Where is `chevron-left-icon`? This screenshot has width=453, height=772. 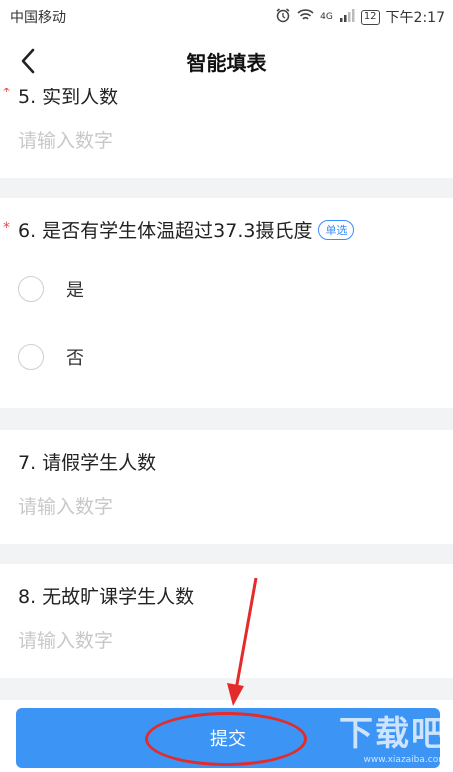 chevron-left-icon is located at coordinates (28, 61).